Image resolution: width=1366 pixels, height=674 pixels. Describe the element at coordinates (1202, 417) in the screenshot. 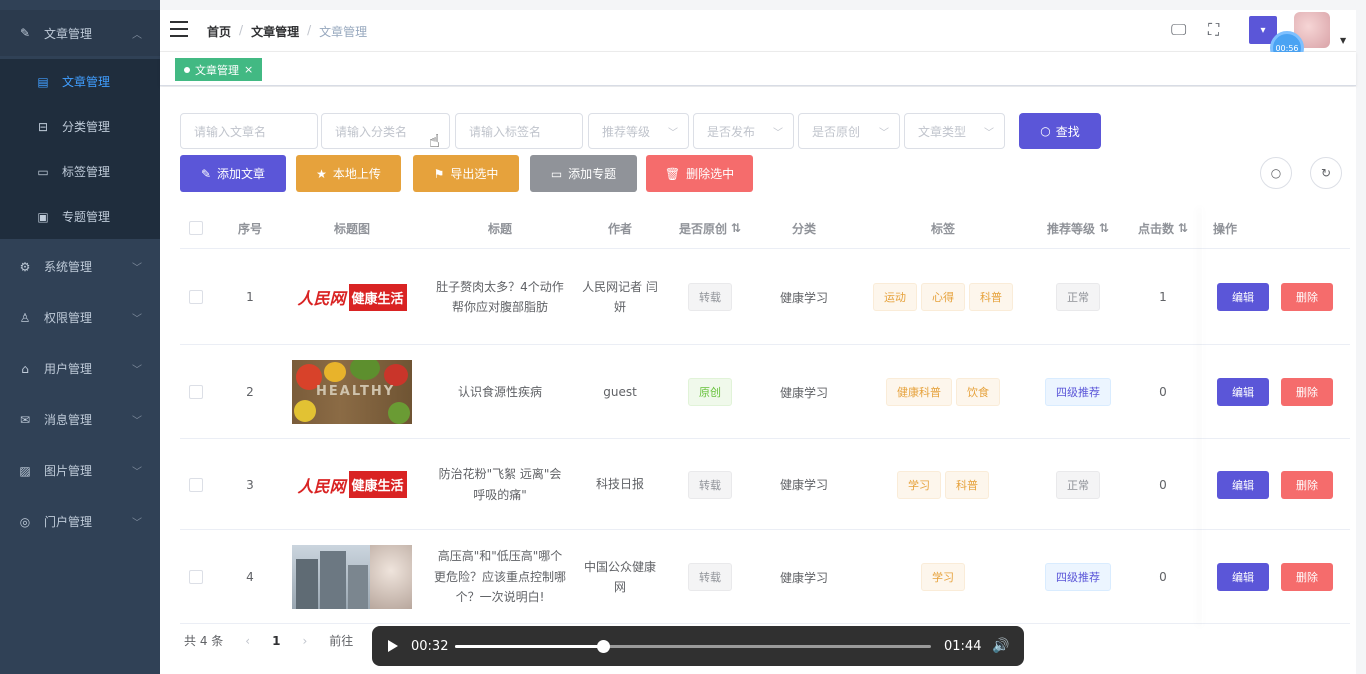

I see `fixed-column-shadow` at that location.